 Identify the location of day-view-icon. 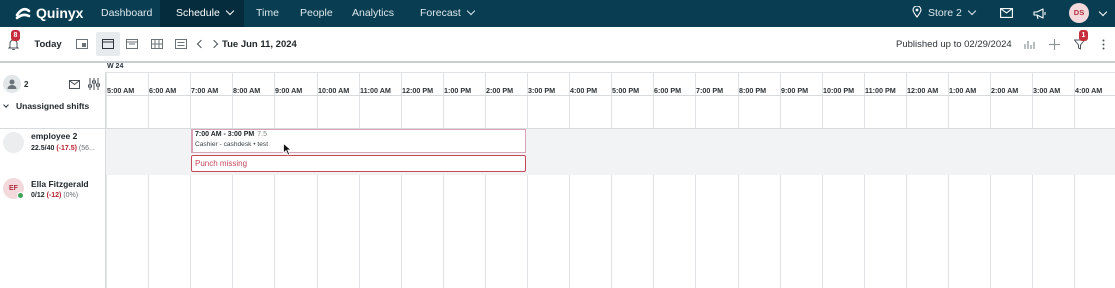
(108, 44).